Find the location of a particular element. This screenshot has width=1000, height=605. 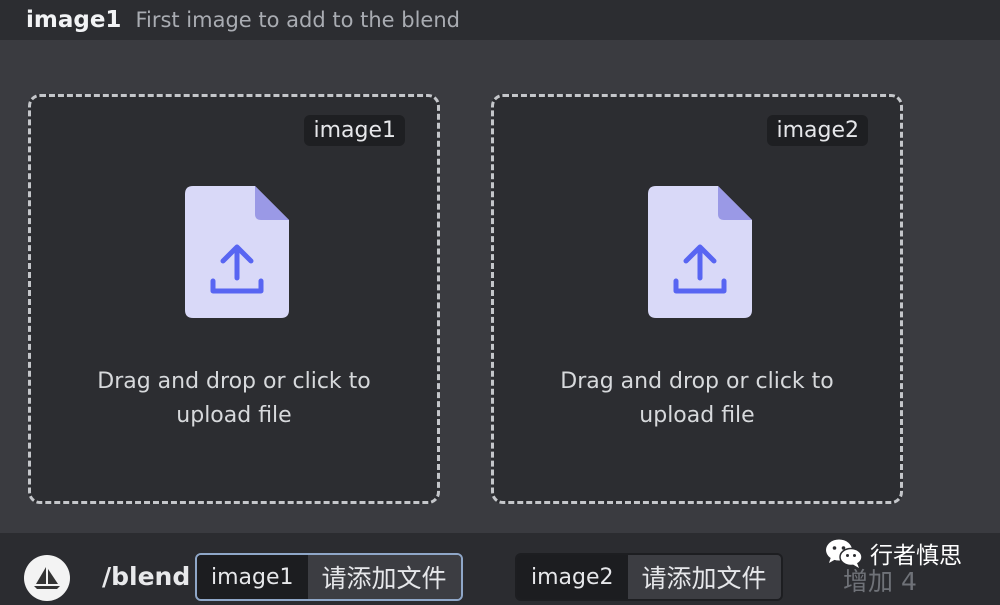

bot-avatar is located at coordinates (47, 578).